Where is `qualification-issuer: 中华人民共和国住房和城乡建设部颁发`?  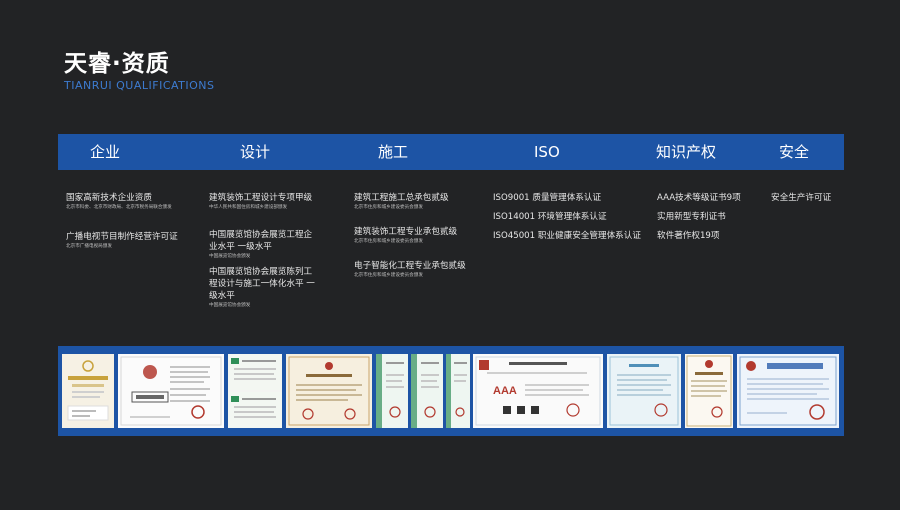
qualification-issuer: 中华人民共和国住房和城乡建设部颁发 is located at coordinates (248, 207).